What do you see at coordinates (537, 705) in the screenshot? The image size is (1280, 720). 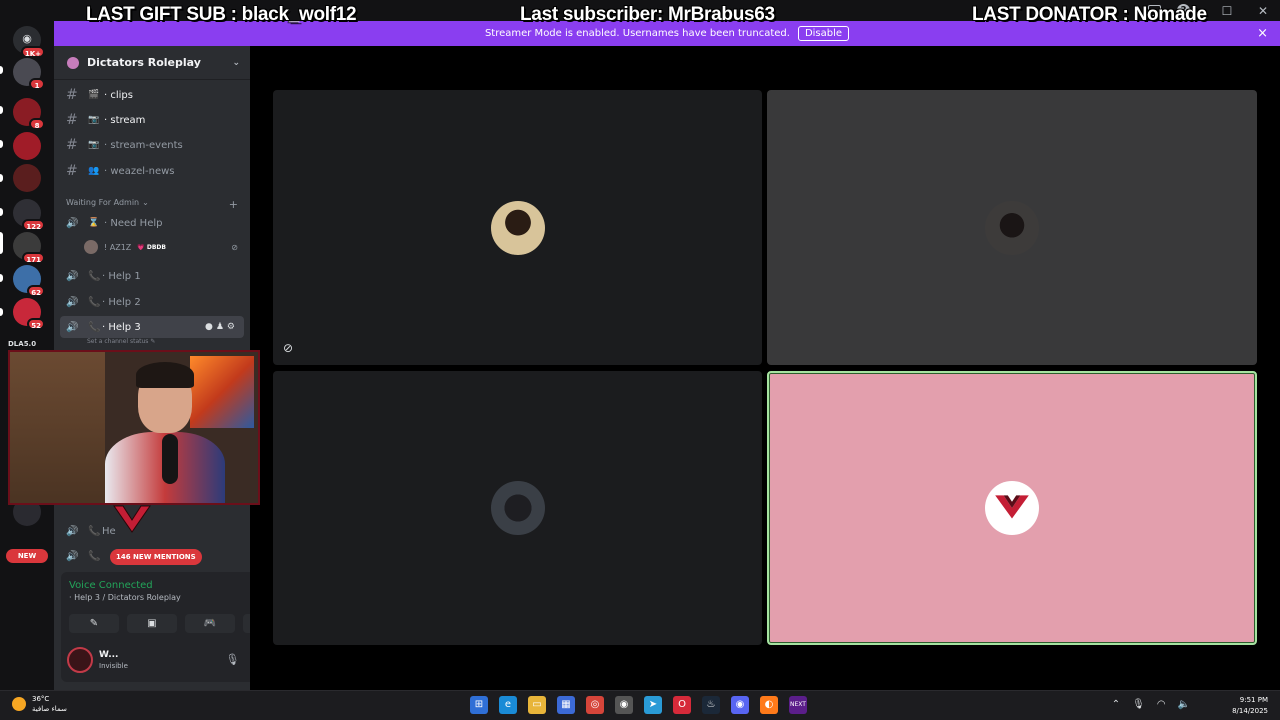 I see `file-explorer-icon: ▭` at bounding box center [537, 705].